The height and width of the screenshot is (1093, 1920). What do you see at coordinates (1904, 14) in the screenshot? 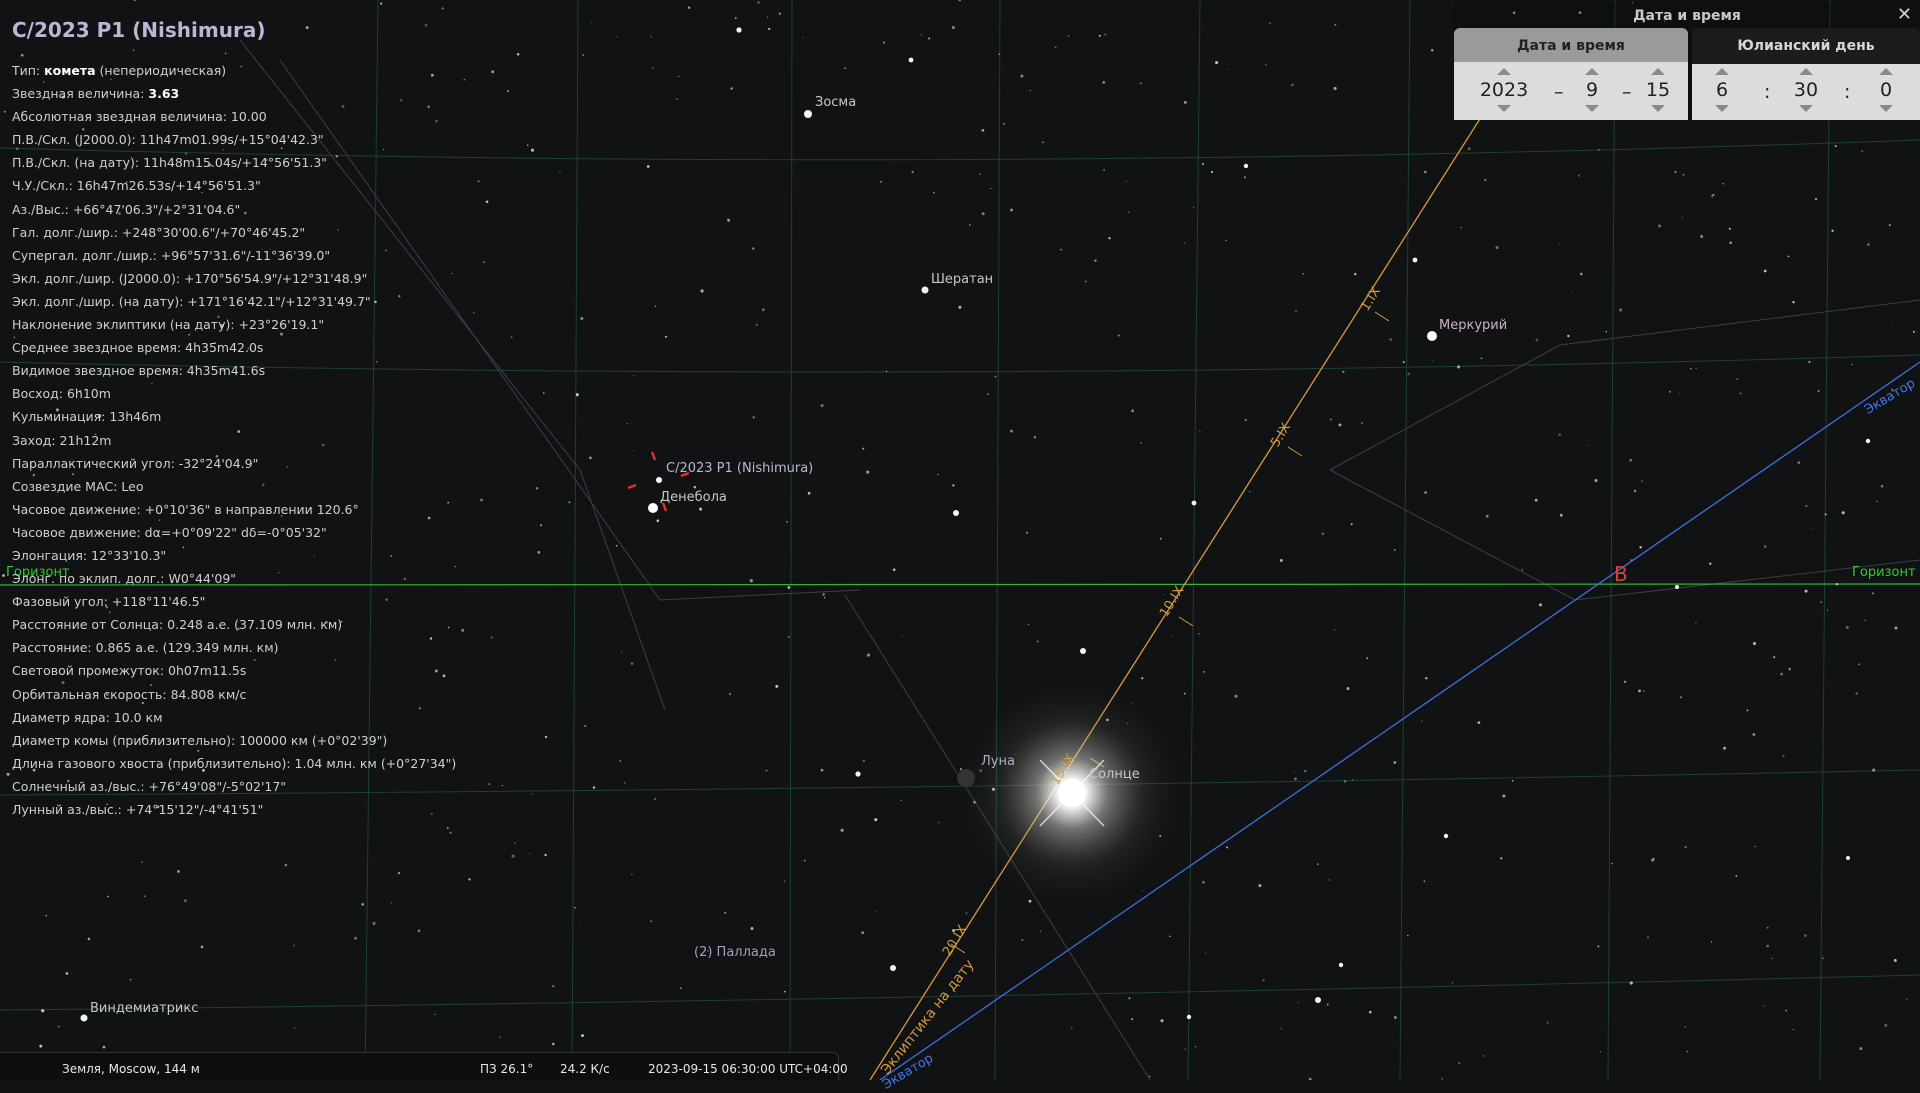
I see `close-icon: ✕` at bounding box center [1904, 14].